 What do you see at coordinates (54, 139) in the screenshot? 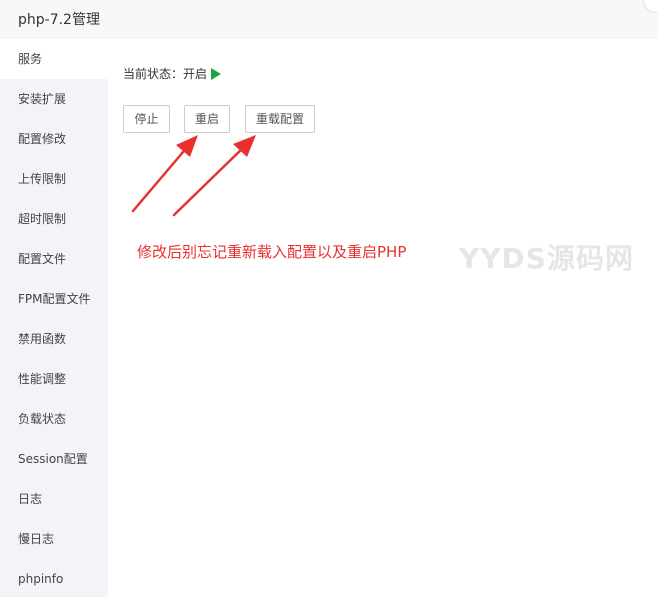
I see `sidebar-item-config-edit: 配置修改` at bounding box center [54, 139].